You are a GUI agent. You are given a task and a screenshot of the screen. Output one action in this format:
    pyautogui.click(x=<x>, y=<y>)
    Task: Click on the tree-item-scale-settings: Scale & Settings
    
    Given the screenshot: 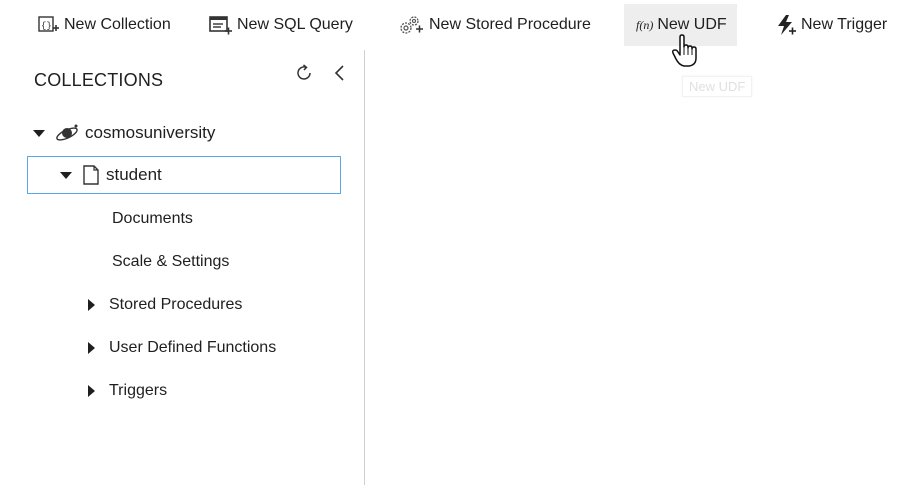 What is the action you would take?
    pyautogui.click(x=170, y=262)
    